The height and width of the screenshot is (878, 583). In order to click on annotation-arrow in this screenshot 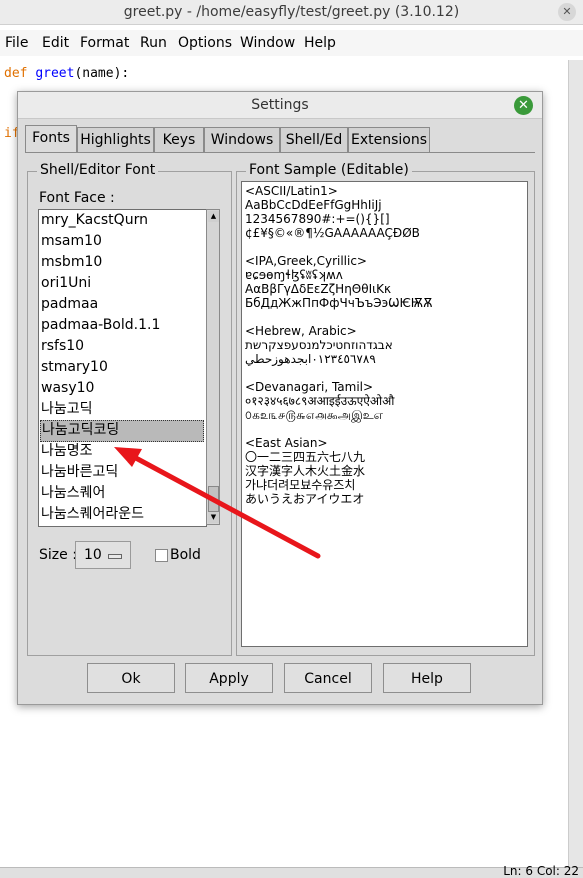, I will do `click(217, 503)`.